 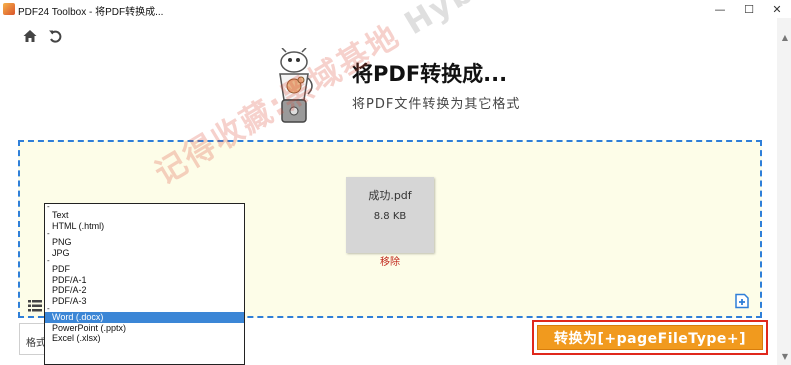 What do you see at coordinates (144, 338) in the screenshot?
I see `dropdown-option: Excel (.xlsx)` at bounding box center [144, 338].